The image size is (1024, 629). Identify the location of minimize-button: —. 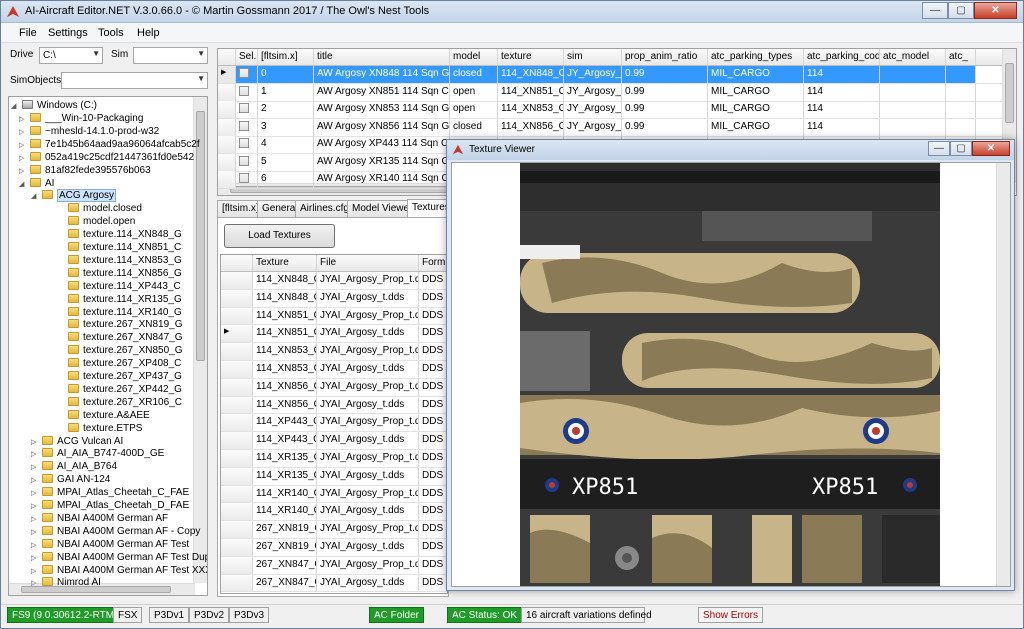
(935, 10).